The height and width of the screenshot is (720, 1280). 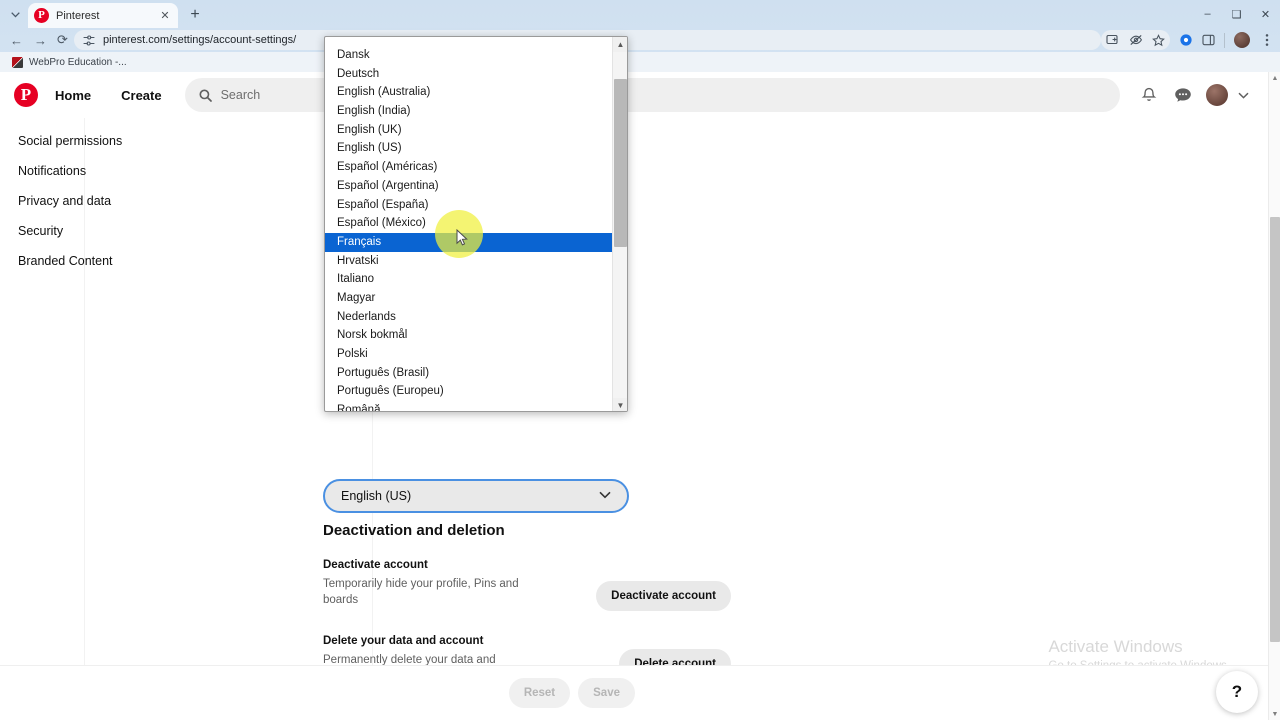 What do you see at coordinates (469, 167) in the screenshot?
I see `dropdown-option: Español (Américas)` at bounding box center [469, 167].